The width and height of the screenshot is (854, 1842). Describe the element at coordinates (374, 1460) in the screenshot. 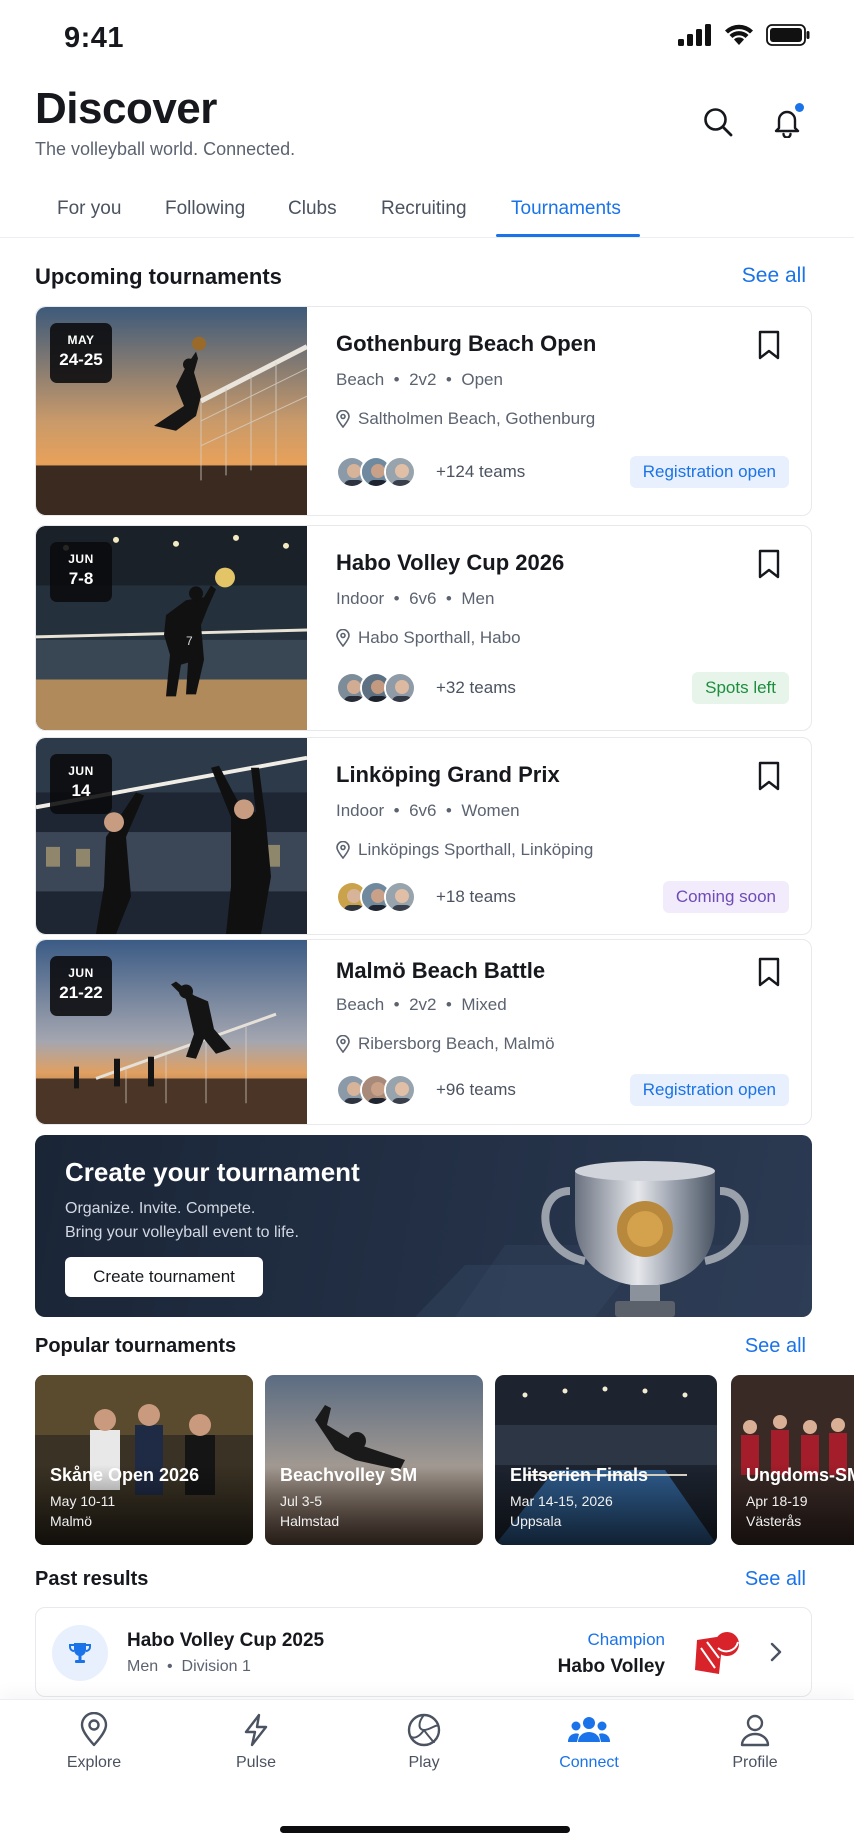

I see `popular-tournament-card: Beachvolley SM Jul 3-5 Halmstad` at that location.